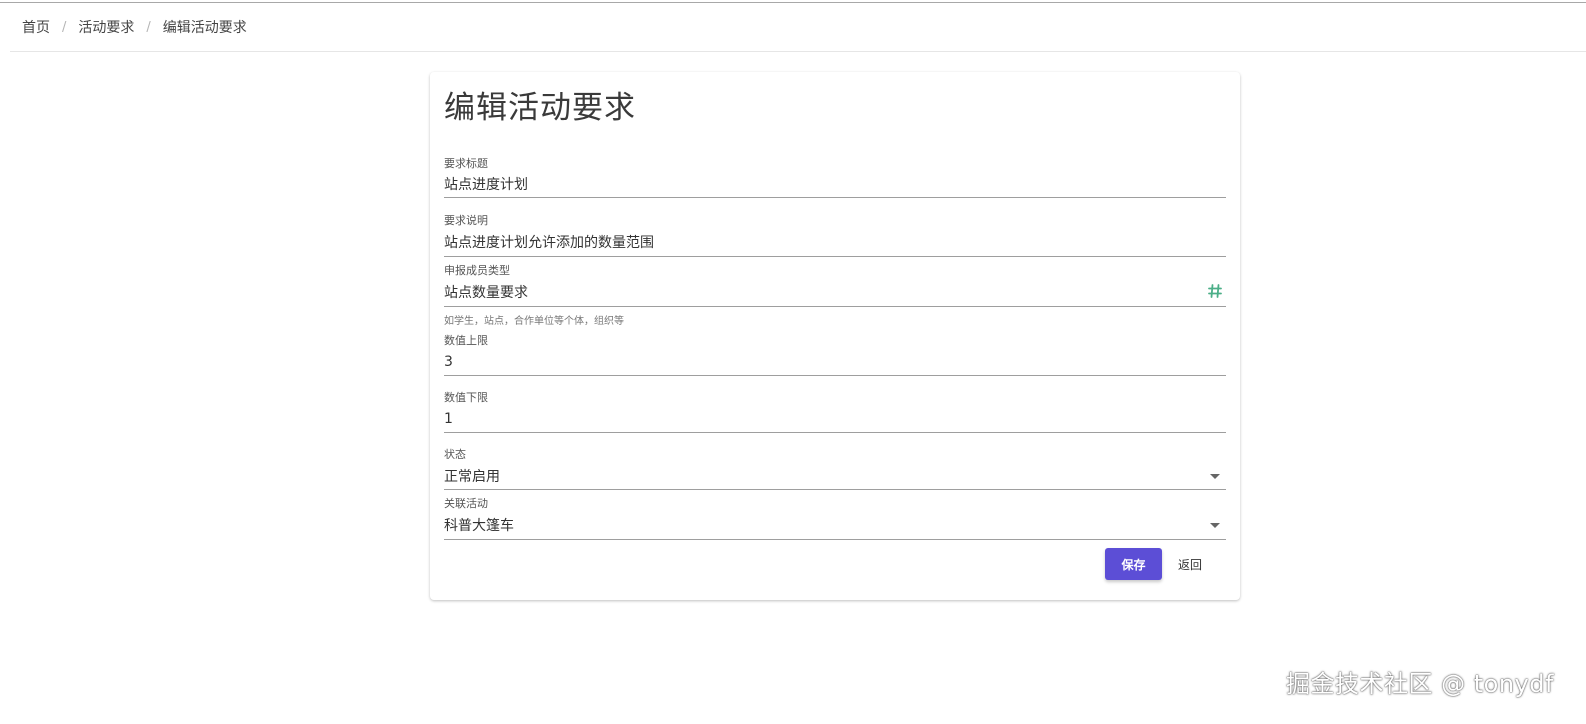 The height and width of the screenshot is (724, 1586). Describe the element at coordinates (835, 292) in the screenshot. I see `member-type-input: 站点数量要求` at that location.